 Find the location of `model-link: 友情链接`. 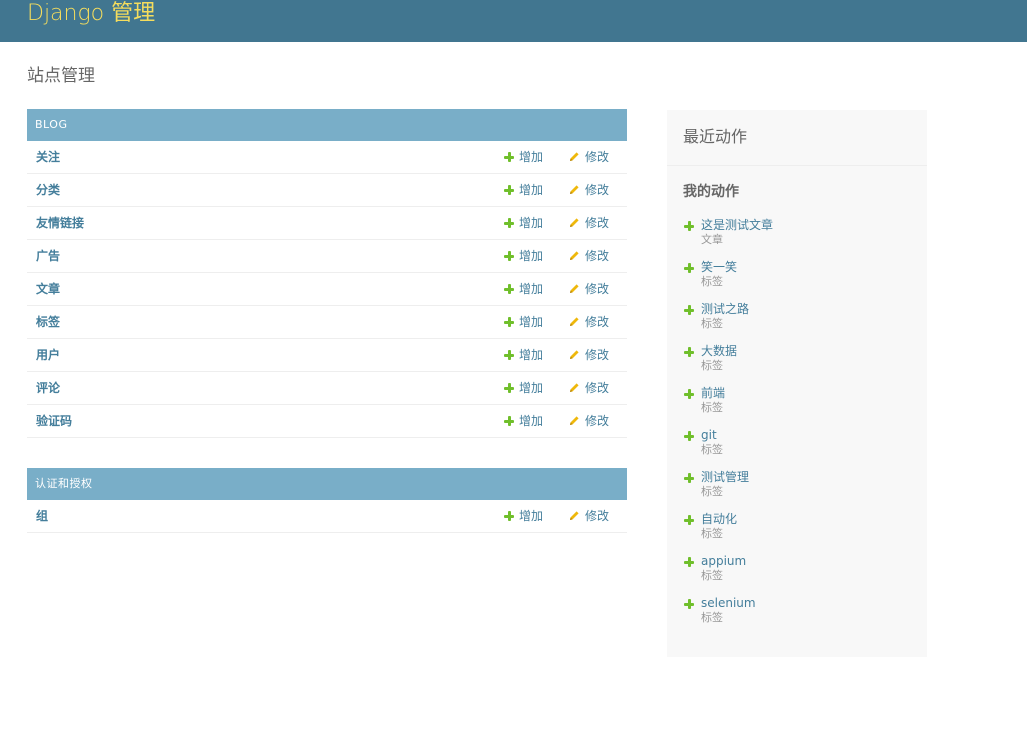

model-link: 友情链接 is located at coordinates (60, 223).